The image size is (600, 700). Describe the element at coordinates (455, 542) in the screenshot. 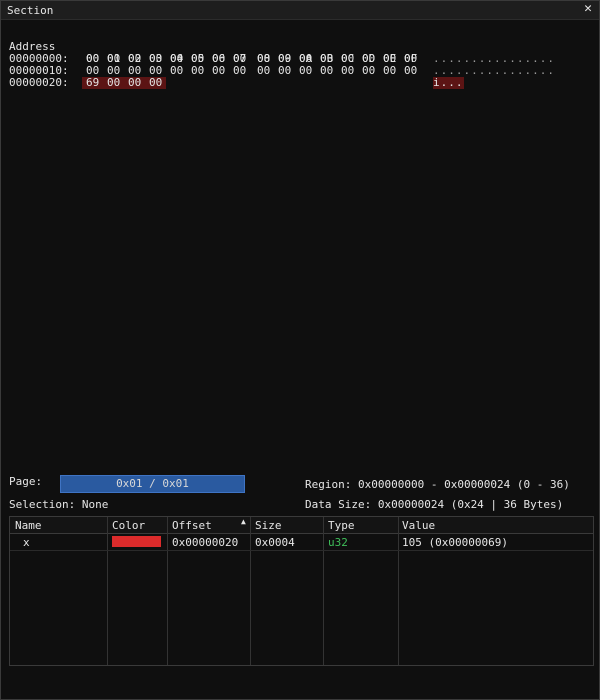

I see `row-value: 105 (0x00000069)` at that location.